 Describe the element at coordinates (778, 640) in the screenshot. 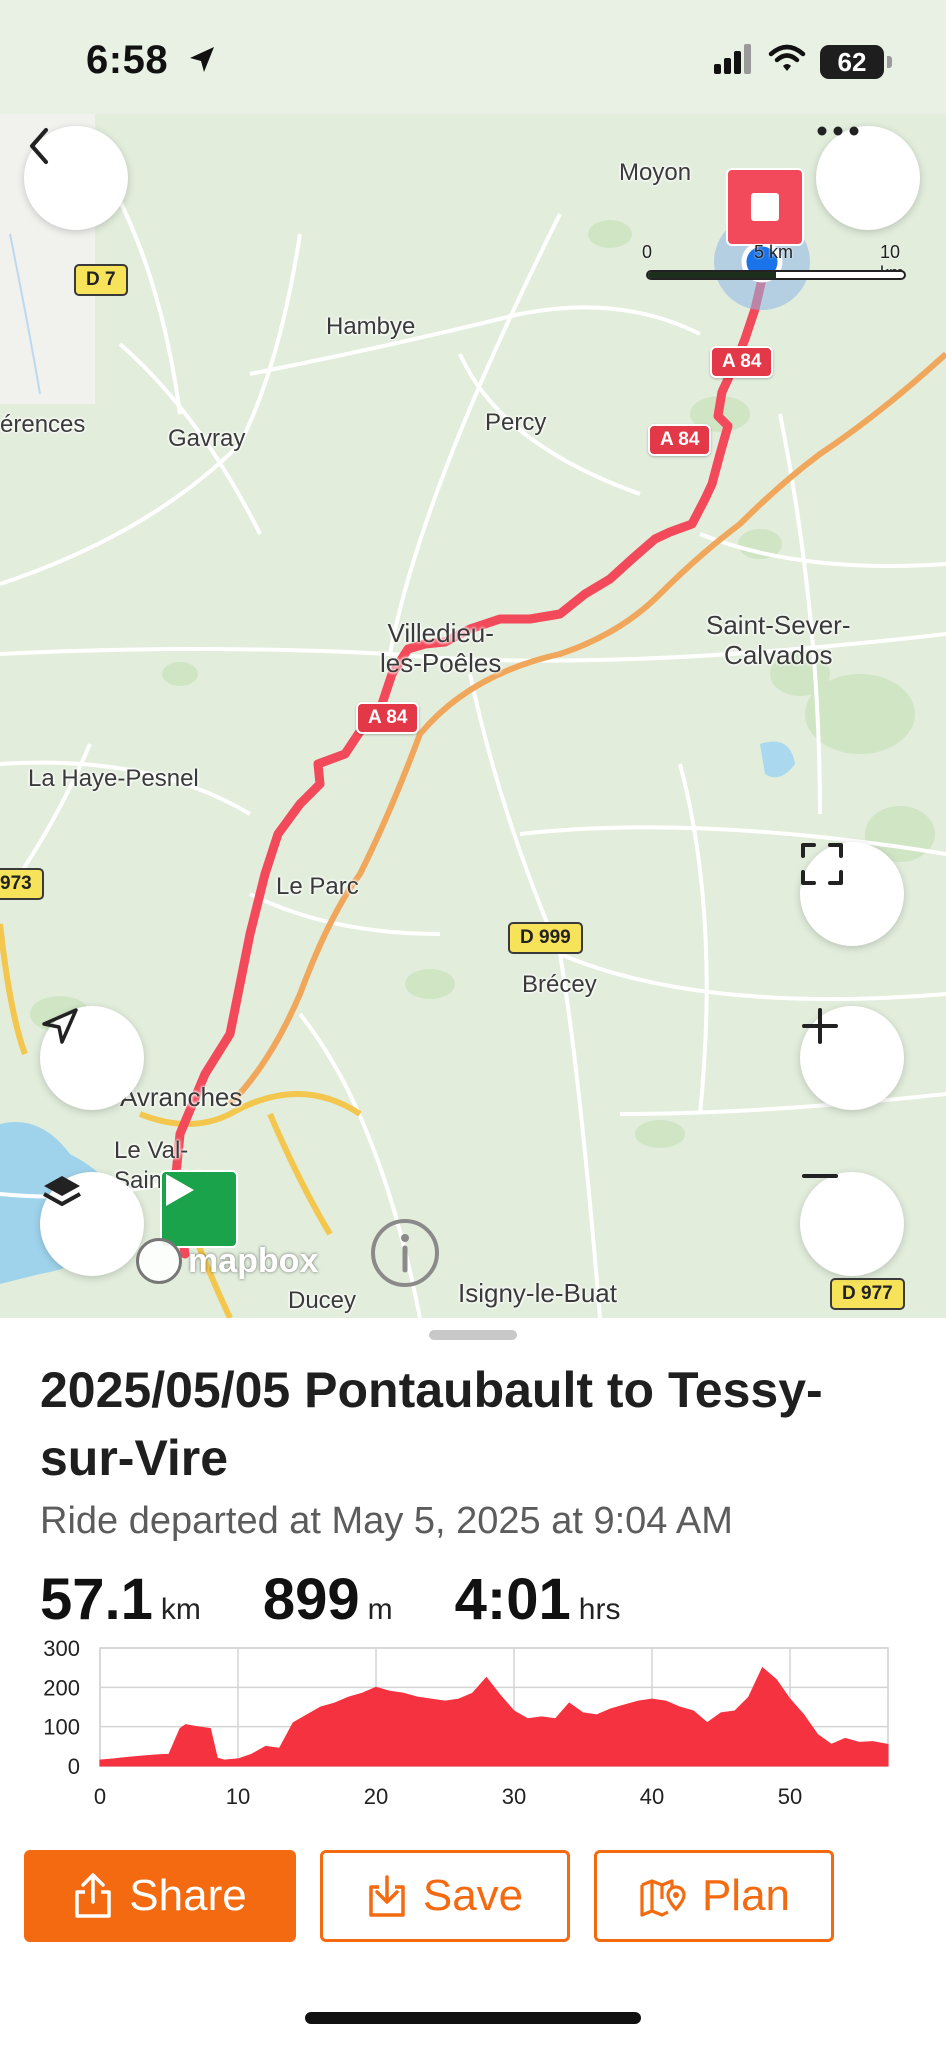

I see `place-label-saint-sever: Saint-Sever- Calvados` at that location.